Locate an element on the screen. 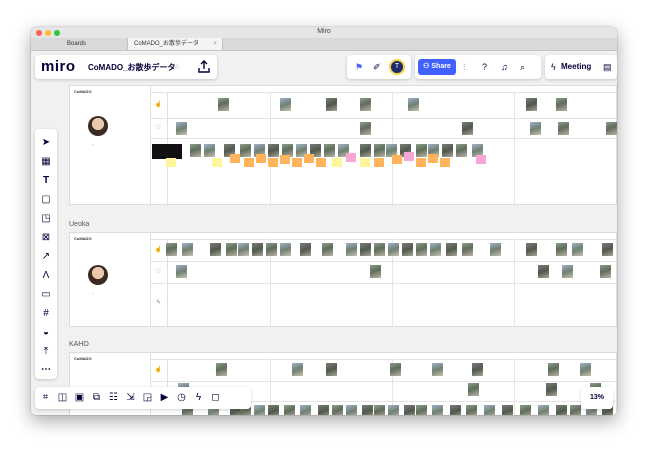  comment-icon: ▭ is located at coordinates (46, 294).